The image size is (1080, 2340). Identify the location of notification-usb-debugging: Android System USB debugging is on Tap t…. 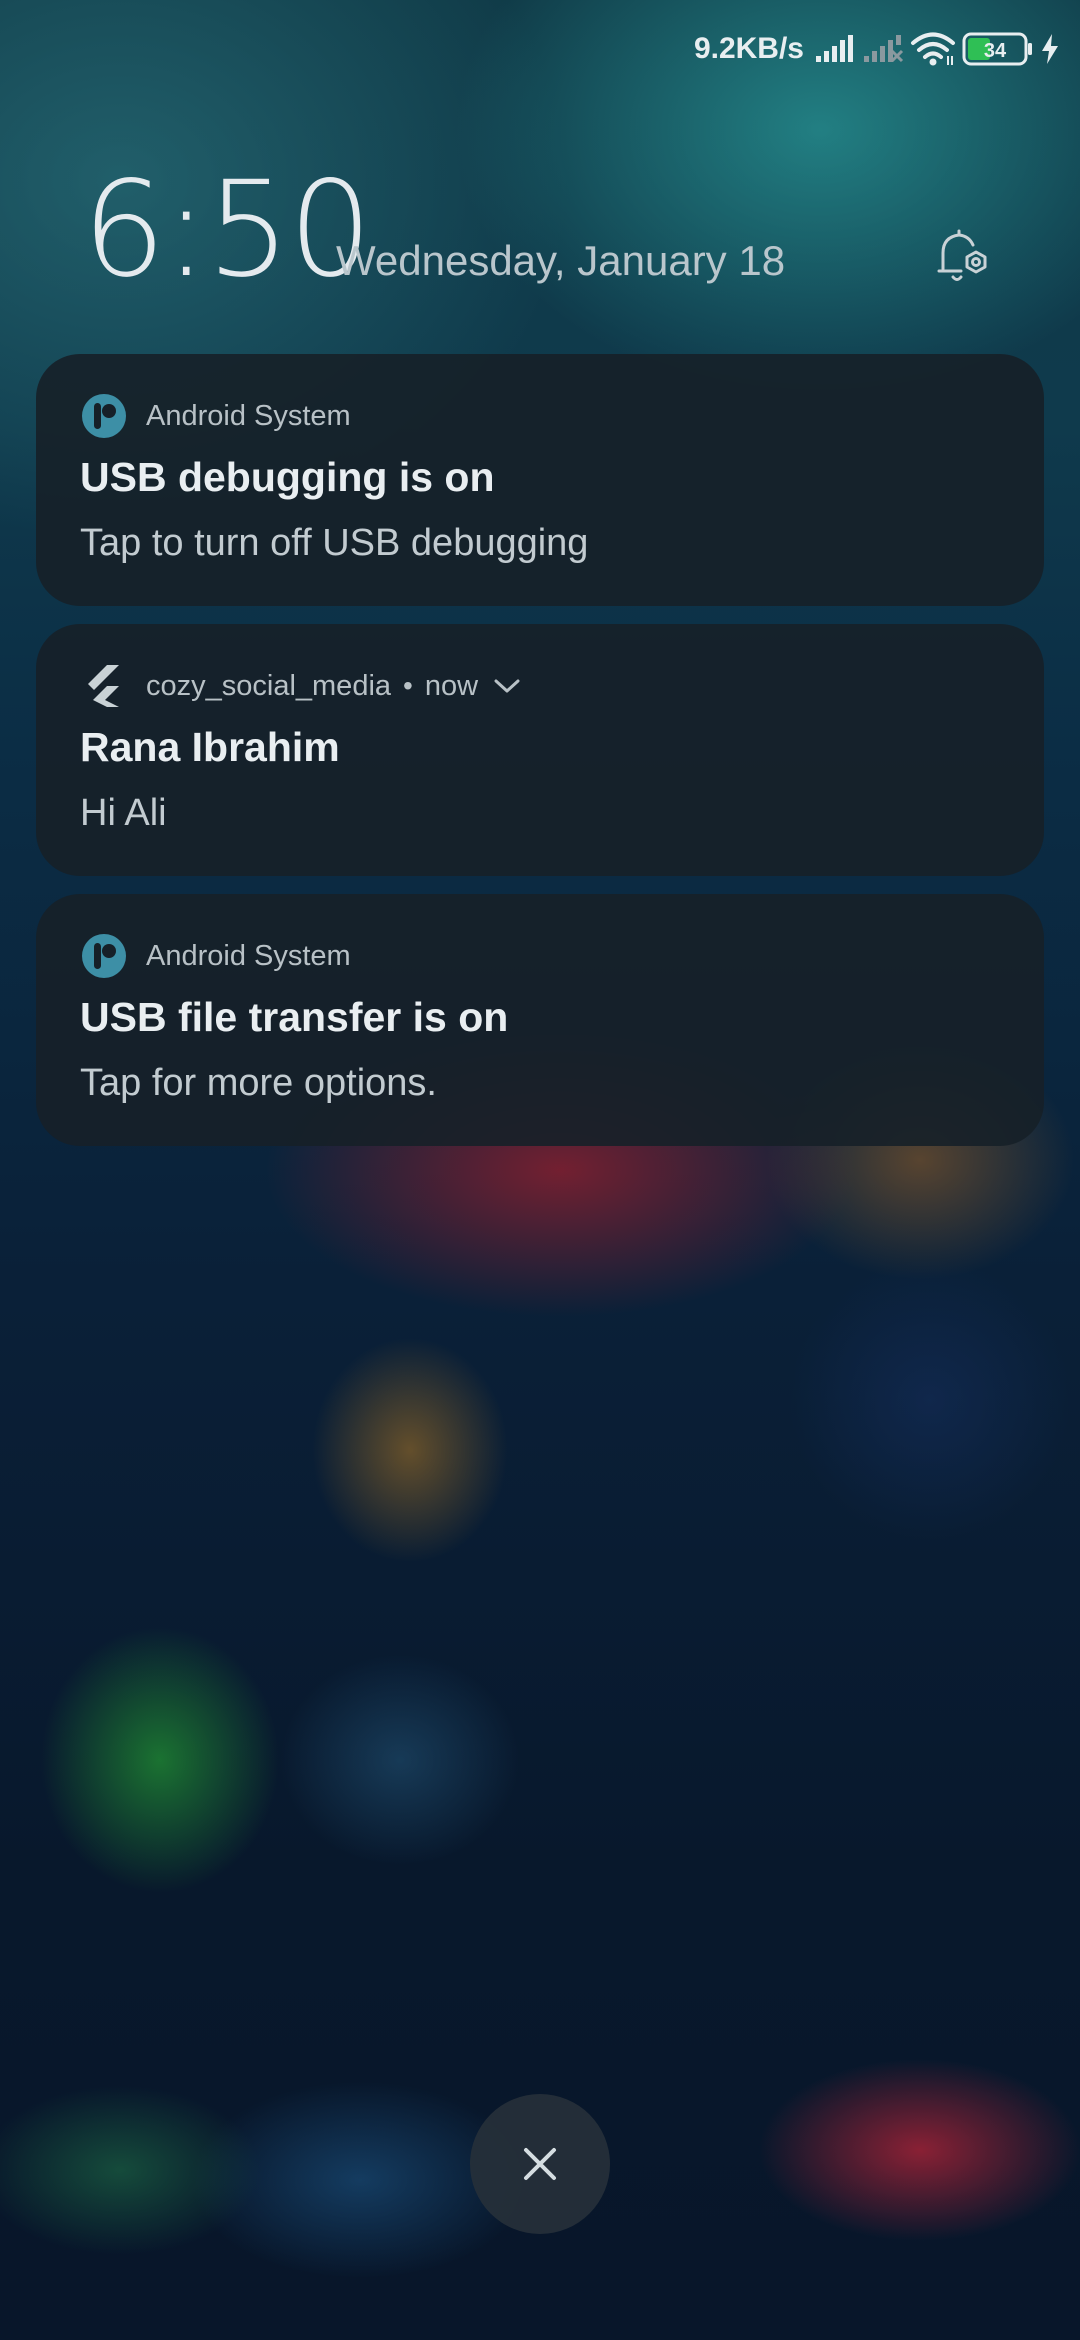
(540, 480).